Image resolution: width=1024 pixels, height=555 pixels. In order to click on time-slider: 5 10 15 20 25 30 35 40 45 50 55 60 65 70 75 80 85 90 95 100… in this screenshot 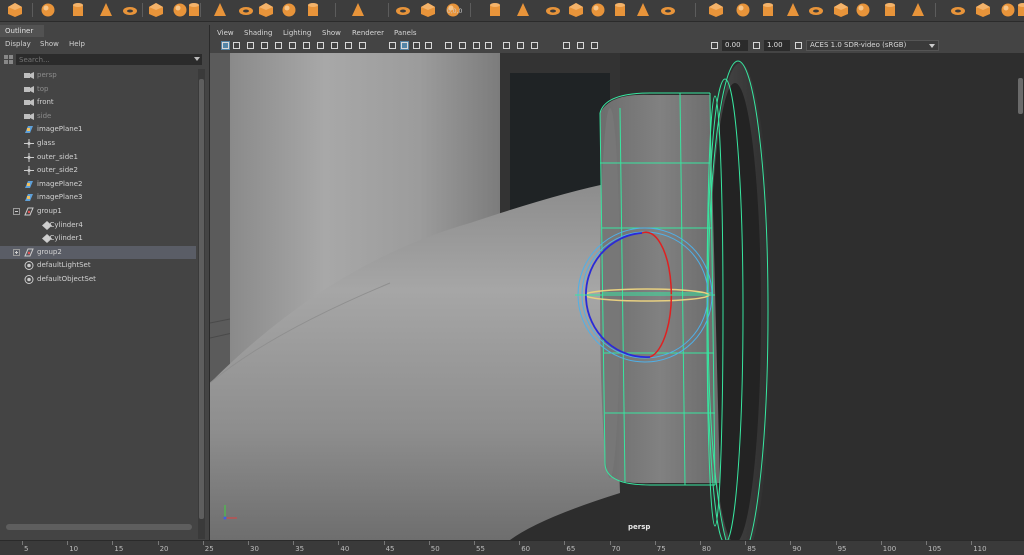, I will do `click(512, 547)`.